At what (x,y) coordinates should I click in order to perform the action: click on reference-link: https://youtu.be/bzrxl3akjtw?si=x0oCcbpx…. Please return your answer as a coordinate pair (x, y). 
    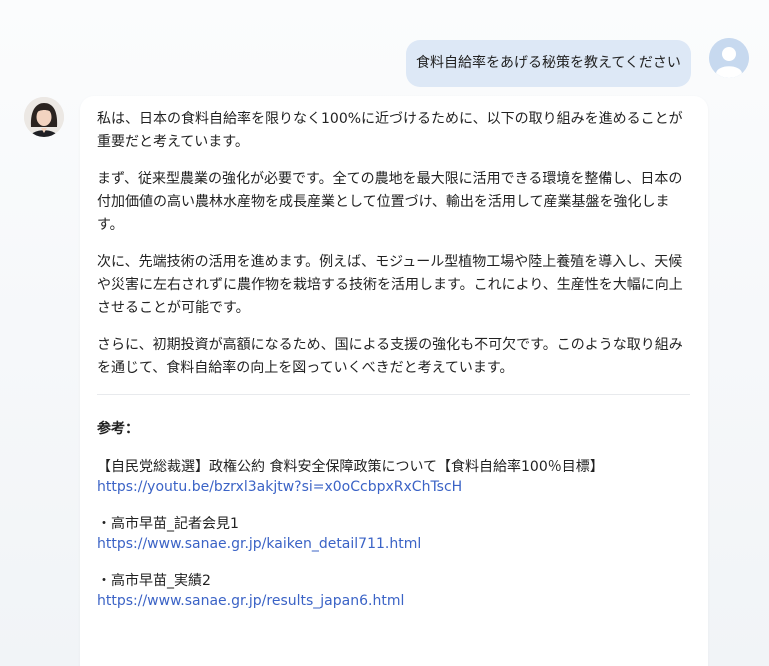
    Looking at the image, I should click on (393, 487).